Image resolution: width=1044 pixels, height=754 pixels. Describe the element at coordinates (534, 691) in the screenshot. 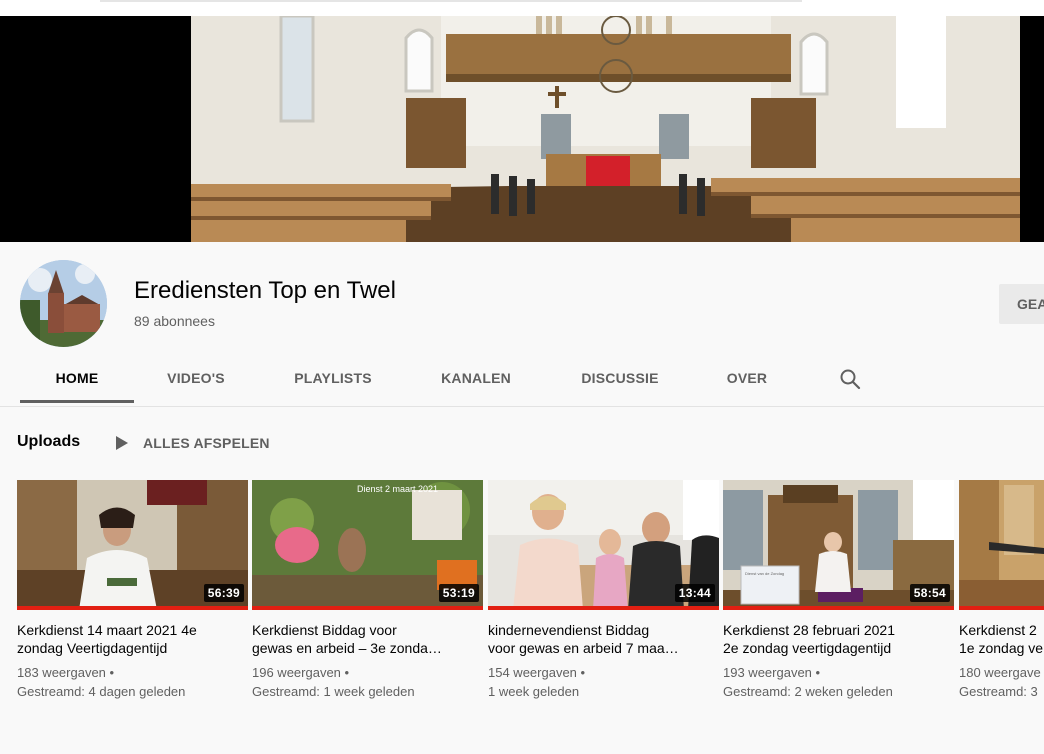

I see `stream-date: 1 week geleden` at that location.